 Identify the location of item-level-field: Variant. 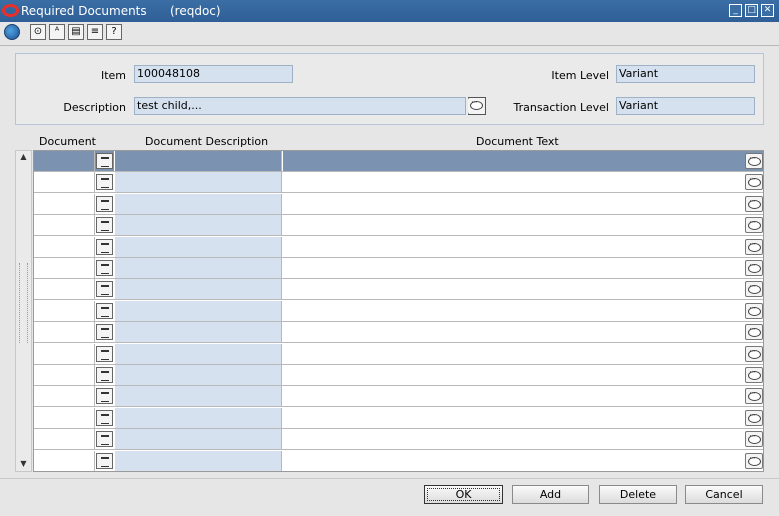
(685, 74).